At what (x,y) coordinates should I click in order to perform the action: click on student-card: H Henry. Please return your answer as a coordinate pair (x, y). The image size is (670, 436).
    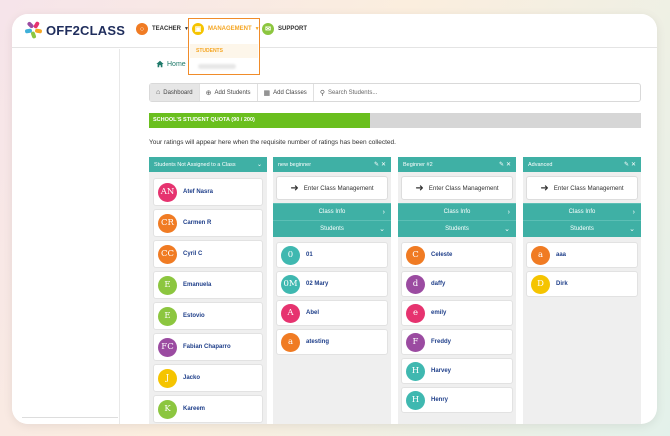
    Looking at the image, I should click on (457, 400).